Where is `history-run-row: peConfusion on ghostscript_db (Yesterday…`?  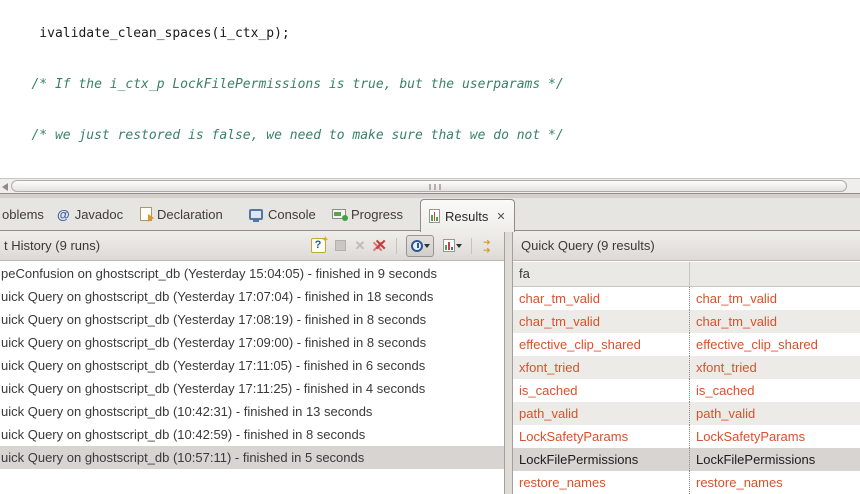
history-run-row: peConfusion on ghostscript_db (Yesterday… is located at coordinates (252, 273).